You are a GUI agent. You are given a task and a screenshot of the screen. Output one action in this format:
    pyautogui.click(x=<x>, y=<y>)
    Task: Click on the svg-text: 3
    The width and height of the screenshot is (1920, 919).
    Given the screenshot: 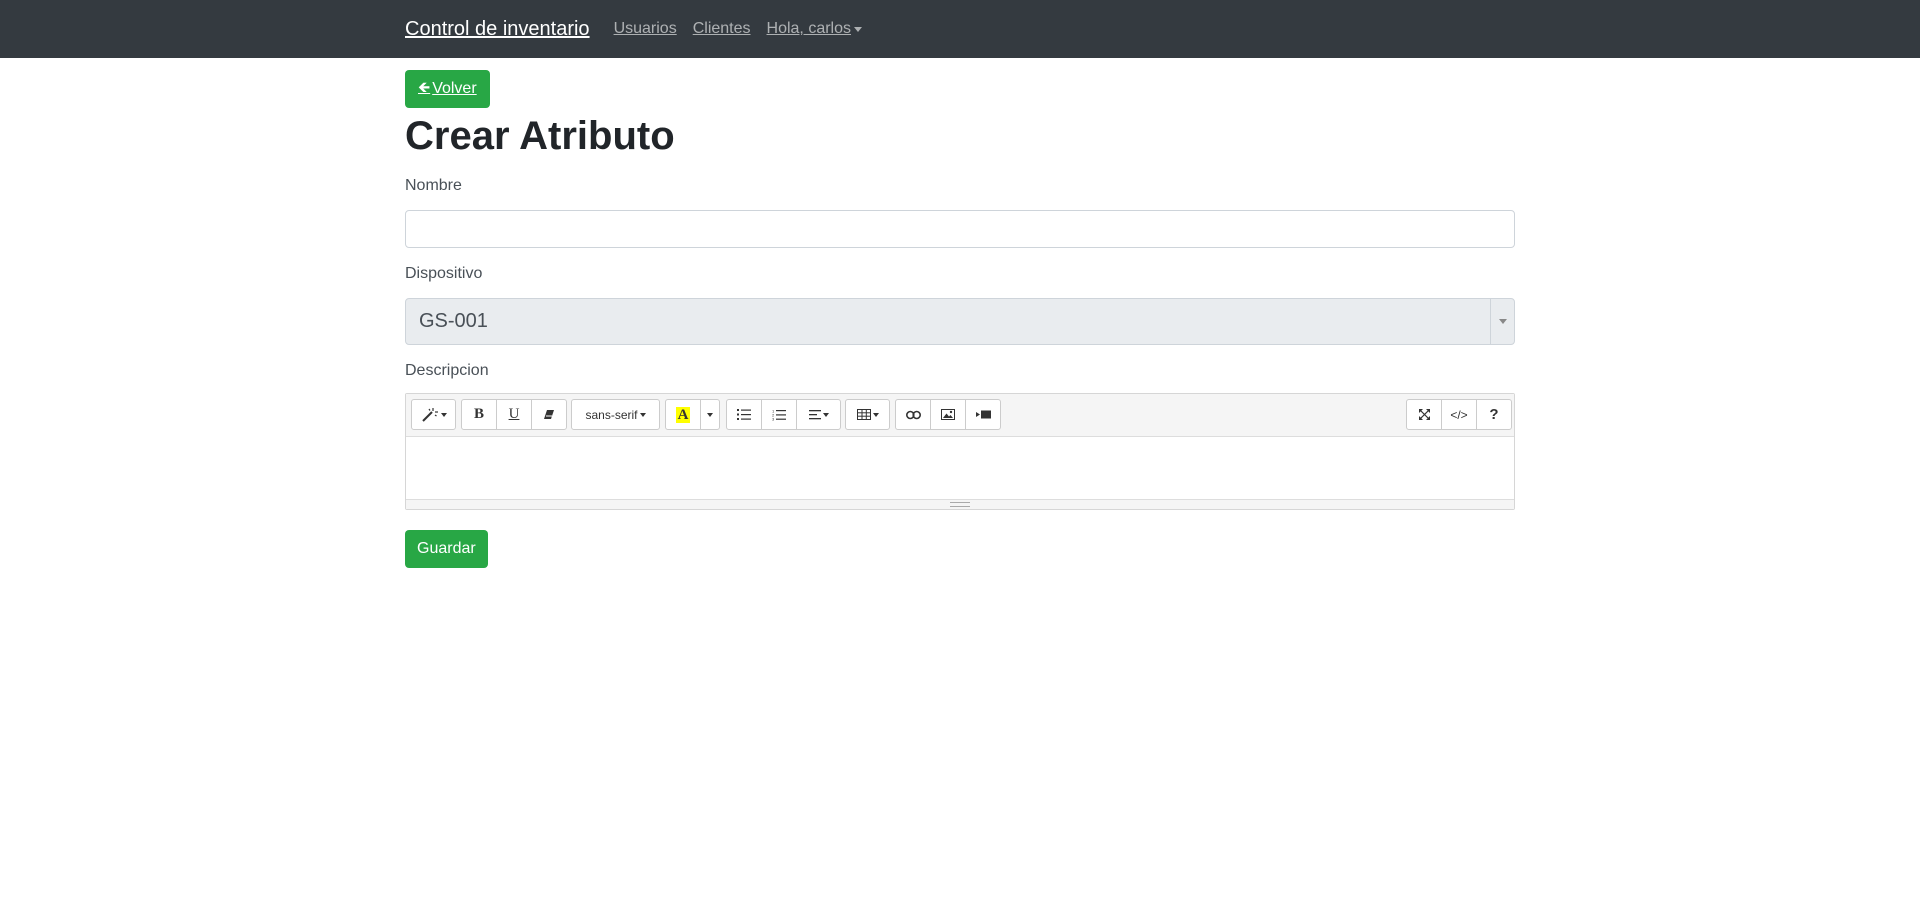 What is the action you would take?
    pyautogui.click(x=773, y=418)
    